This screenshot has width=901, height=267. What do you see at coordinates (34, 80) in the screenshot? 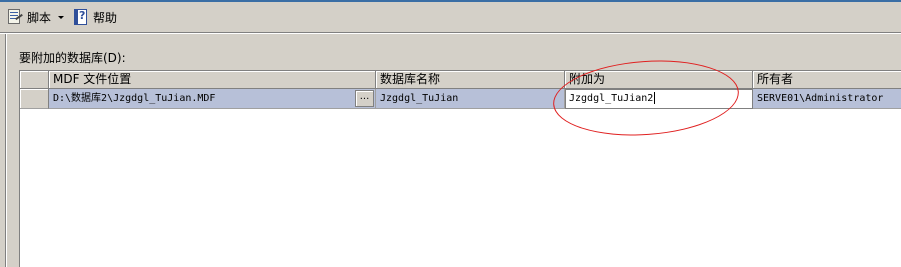
I see `row-header-corner` at bounding box center [34, 80].